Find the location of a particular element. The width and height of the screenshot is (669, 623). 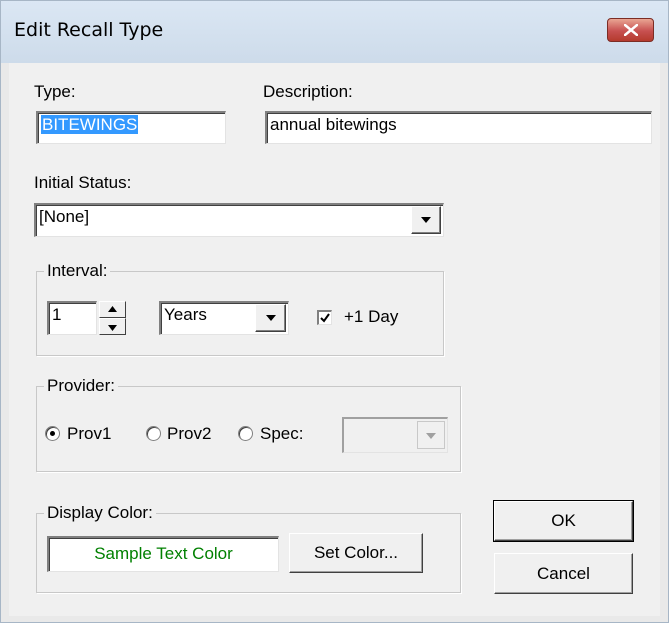

initial-status-value: [None] is located at coordinates (64, 216).